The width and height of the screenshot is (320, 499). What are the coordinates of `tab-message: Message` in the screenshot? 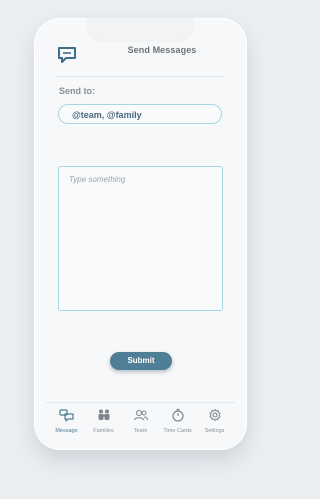 It's located at (66, 422).